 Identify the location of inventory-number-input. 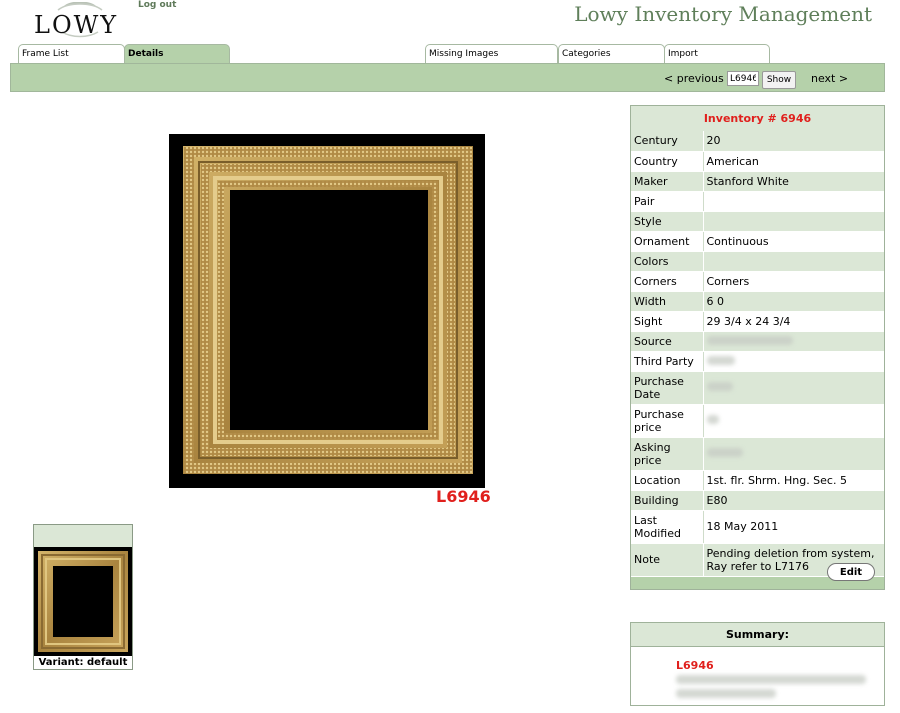
(743, 78).